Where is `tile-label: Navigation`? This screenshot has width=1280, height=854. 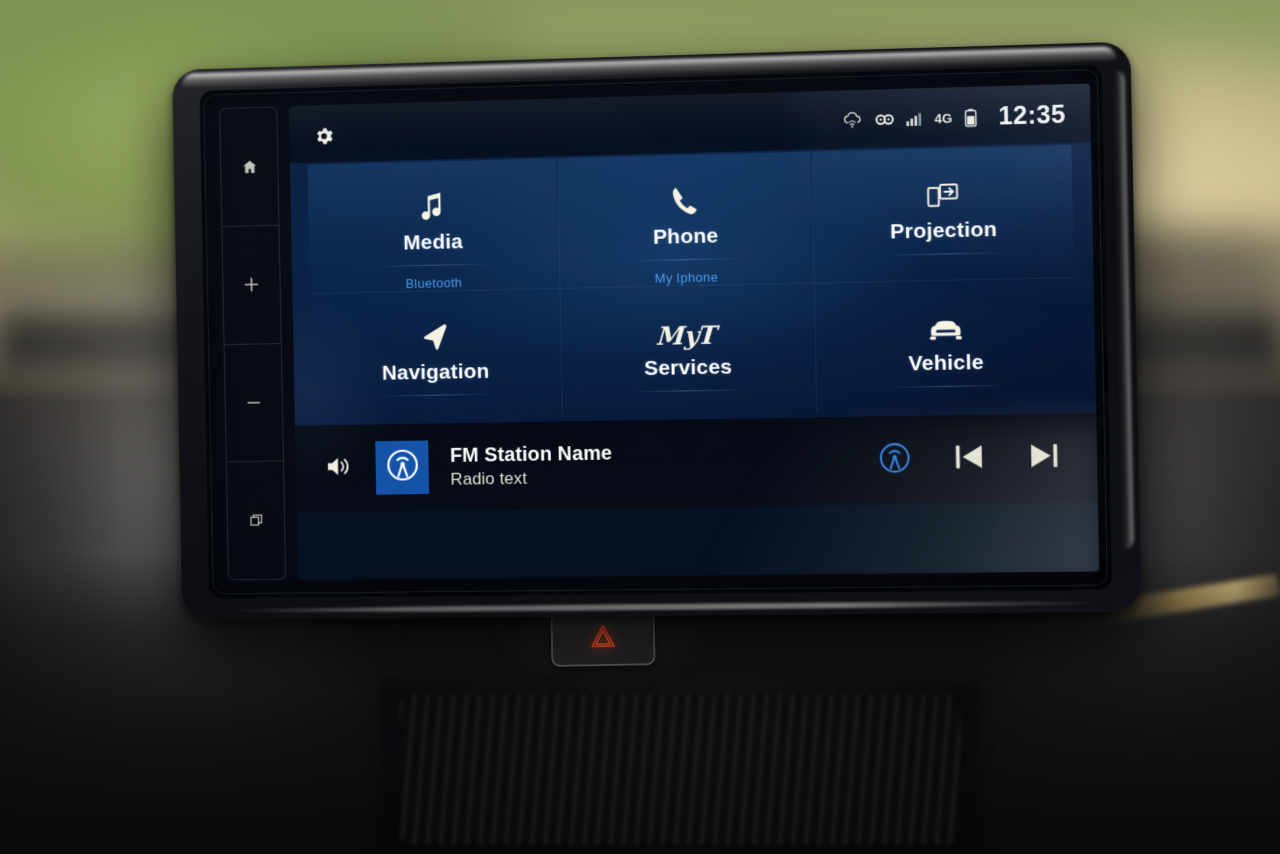 tile-label: Navigation is located at coordinates (435, 372).